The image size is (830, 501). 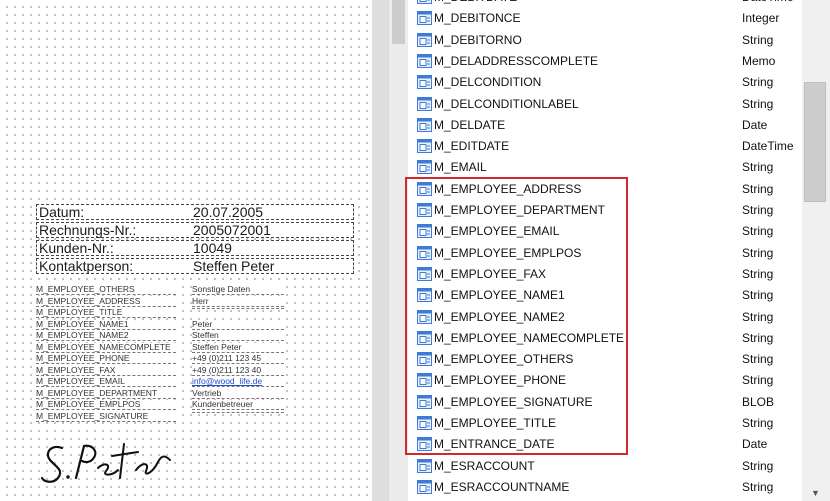 What do you see at coordinates (472, 146) in the screenshot?
I see `field-name: M_EDITDATE` at bounding box center [472, 146].